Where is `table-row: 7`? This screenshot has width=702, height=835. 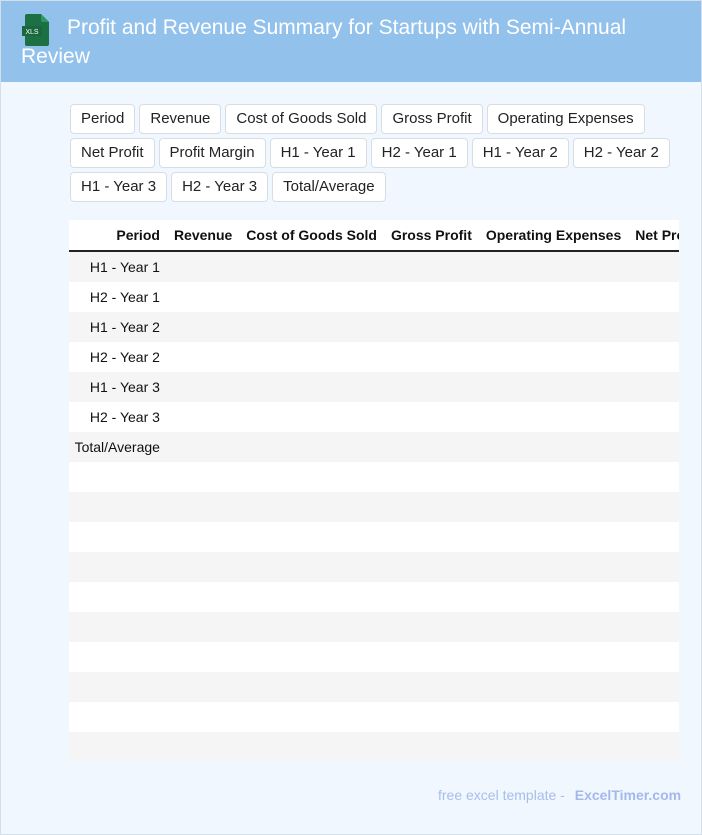
table-row: 7 is located at coordinates (374, 477).